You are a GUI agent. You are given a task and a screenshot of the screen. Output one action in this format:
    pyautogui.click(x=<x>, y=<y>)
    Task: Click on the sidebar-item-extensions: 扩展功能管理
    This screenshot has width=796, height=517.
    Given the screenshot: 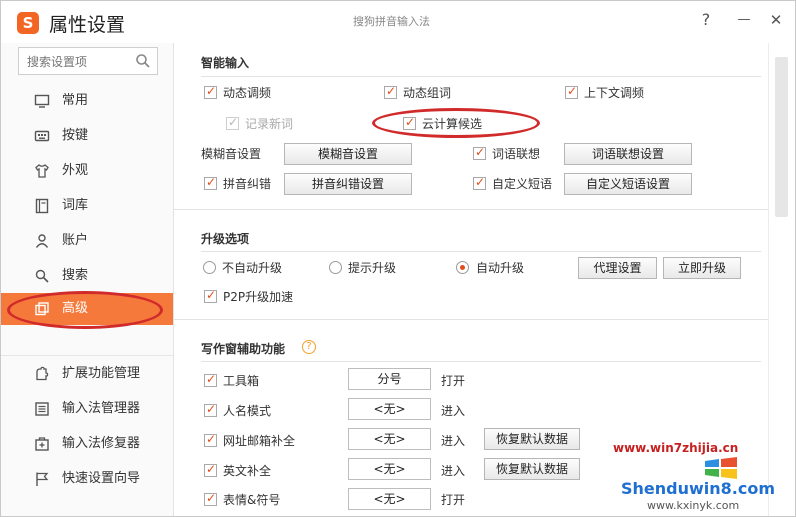 What is the action you would take?
    pyautogui.click(x=87, y=374)
    